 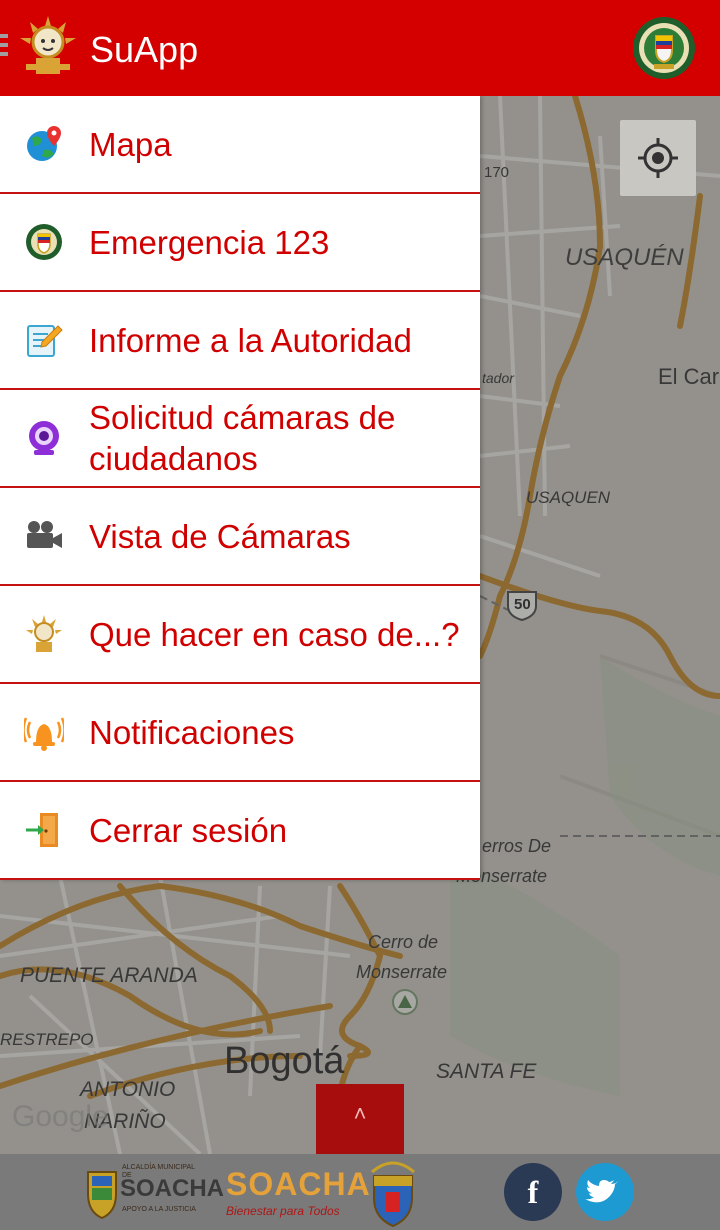 What do you see at coordinates (44, 732) in the screenshot?
I see `alarm-bell-icon` at bounding box center [44, 732].